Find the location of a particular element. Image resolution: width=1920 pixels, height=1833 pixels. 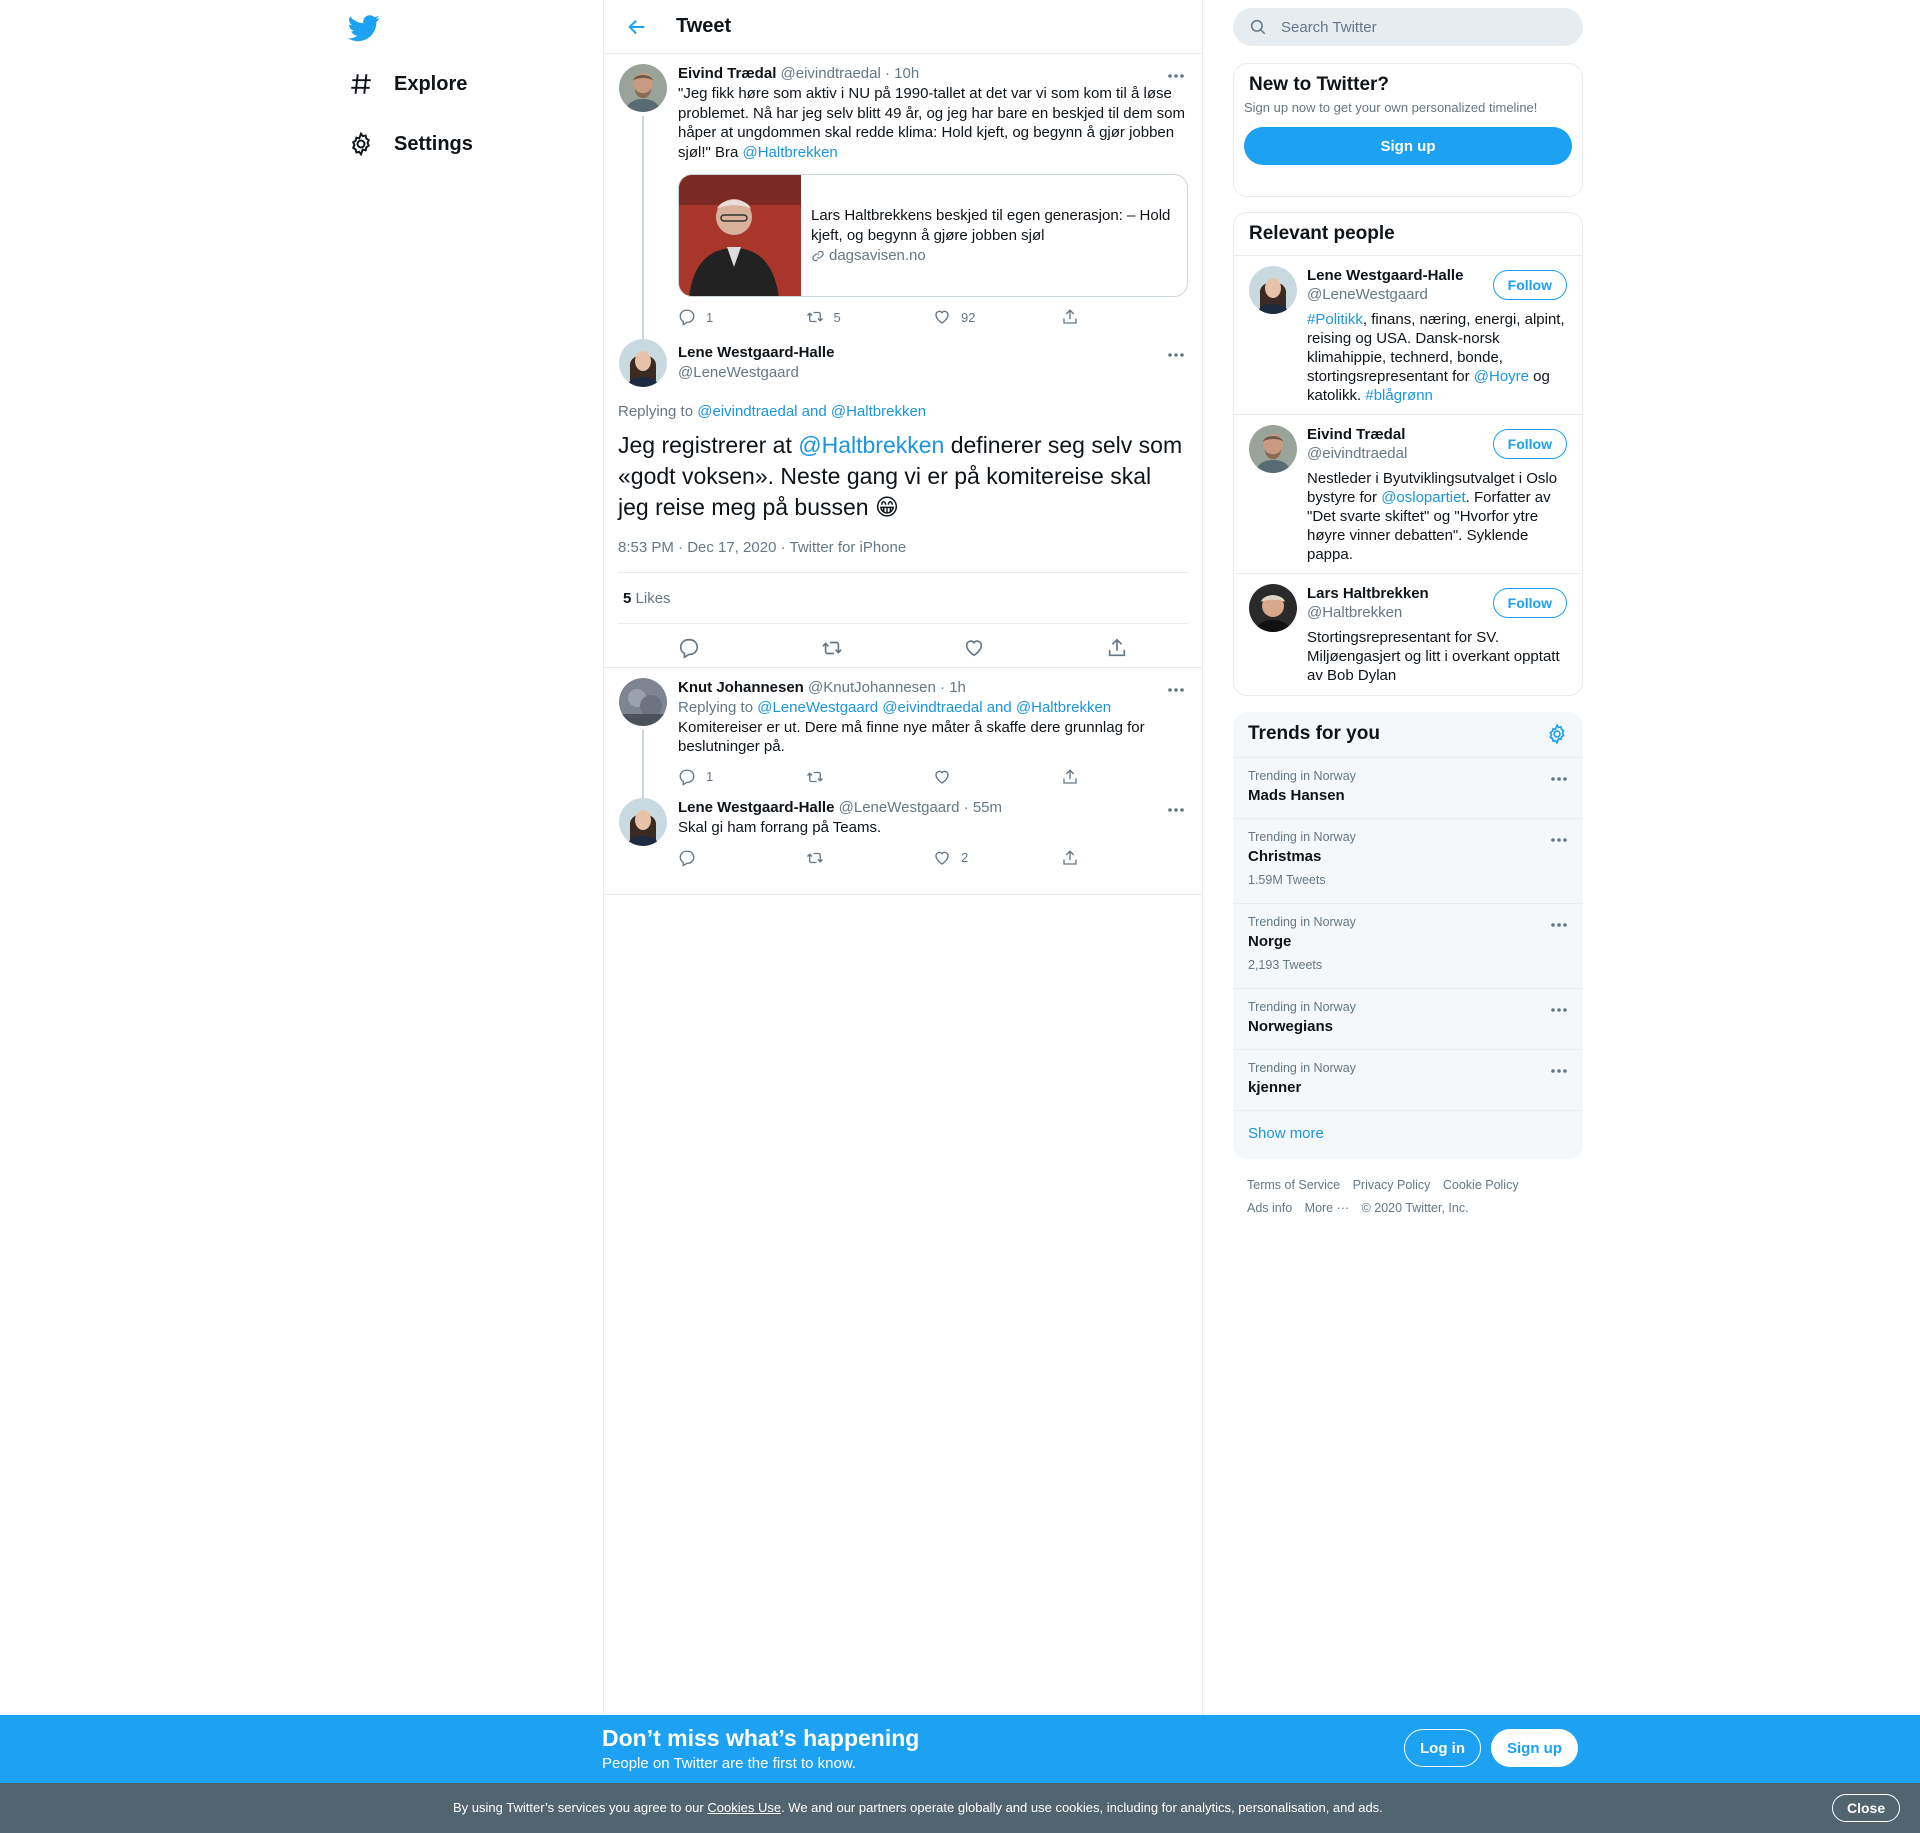

show-more-link: Show more is located at coordinates (1408, 1133).